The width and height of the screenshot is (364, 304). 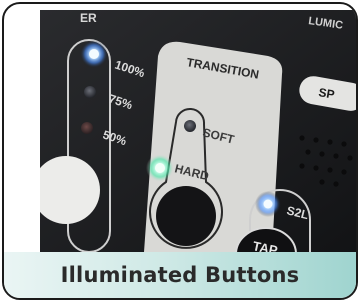 I want to click on led-75-icon, so click(x=90, y=92).